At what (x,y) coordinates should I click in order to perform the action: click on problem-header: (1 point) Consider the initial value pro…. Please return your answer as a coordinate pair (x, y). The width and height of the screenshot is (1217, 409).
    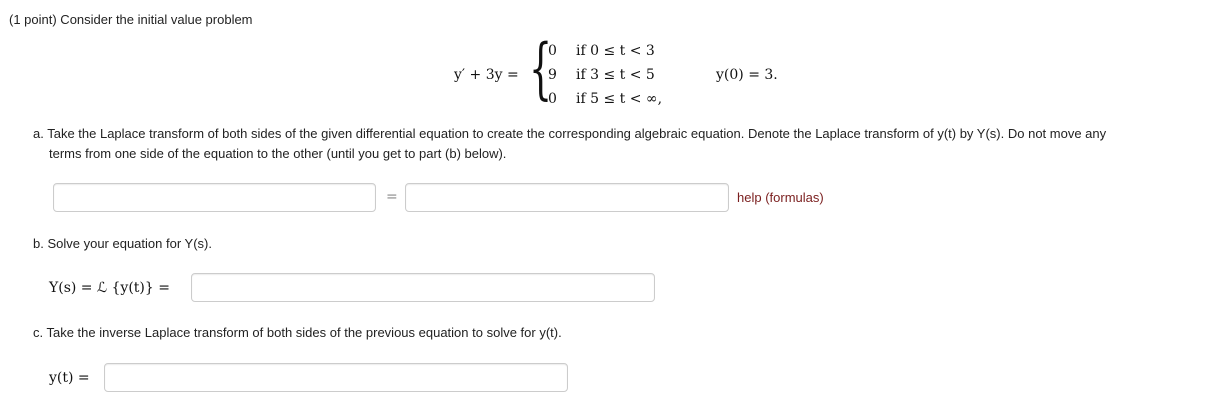
    Looking at the image, I should click on (131, 19).